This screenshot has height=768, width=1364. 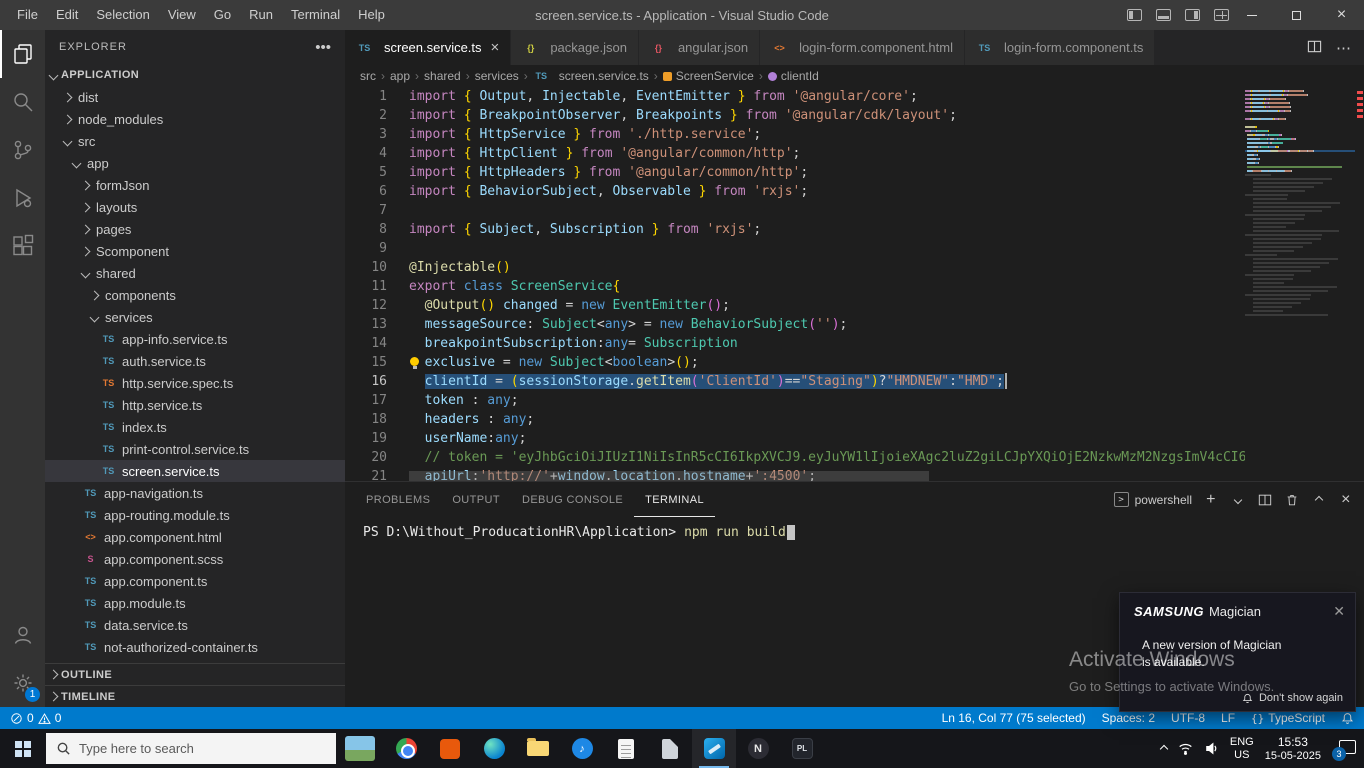 I want to click on menu-selection: Selection, so click(x=122, y=15).